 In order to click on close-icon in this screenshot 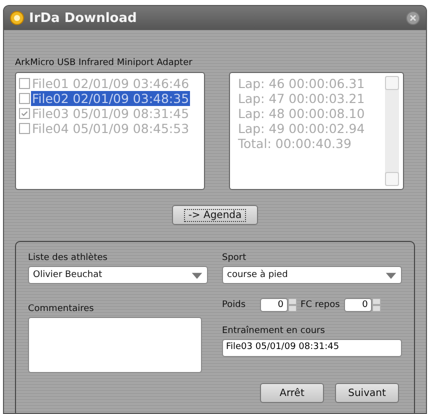, I will do `click(413, 18)`.